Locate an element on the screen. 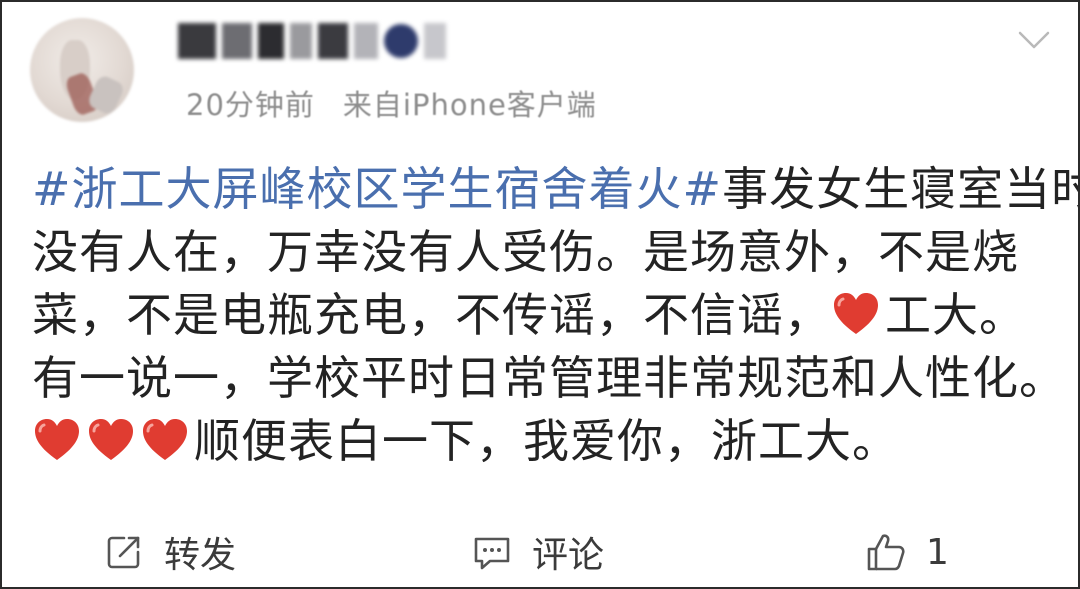  post-source: 来自iPhone客户端 is located at coordinates (470, 103).